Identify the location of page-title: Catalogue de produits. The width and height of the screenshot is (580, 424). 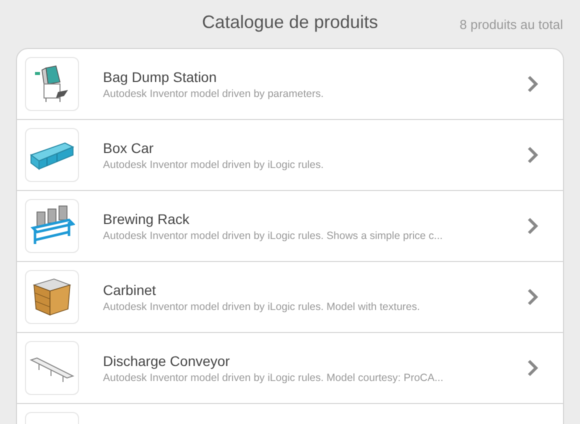
(290, 22).